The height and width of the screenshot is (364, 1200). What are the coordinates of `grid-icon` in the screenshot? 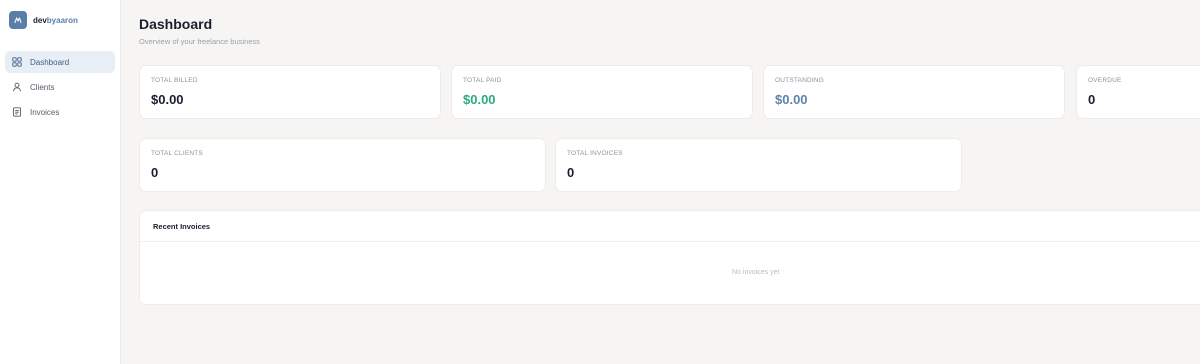 It's located at (17, 62).